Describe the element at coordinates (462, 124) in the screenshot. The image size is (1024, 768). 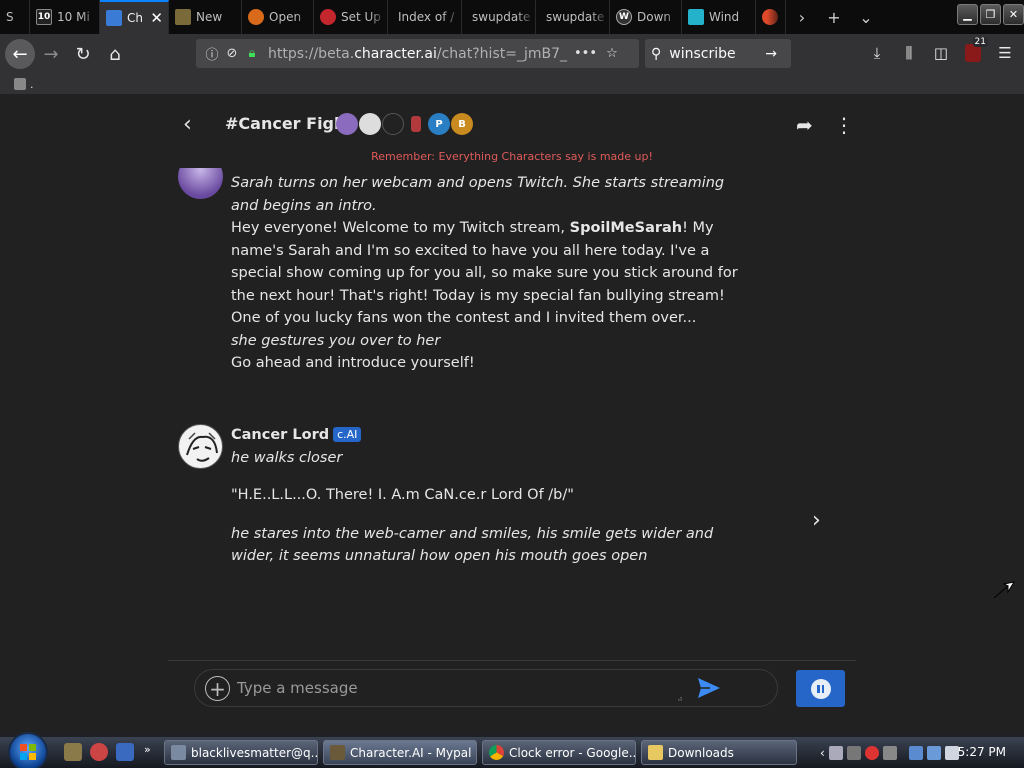
I see `avatar: B` at that location.